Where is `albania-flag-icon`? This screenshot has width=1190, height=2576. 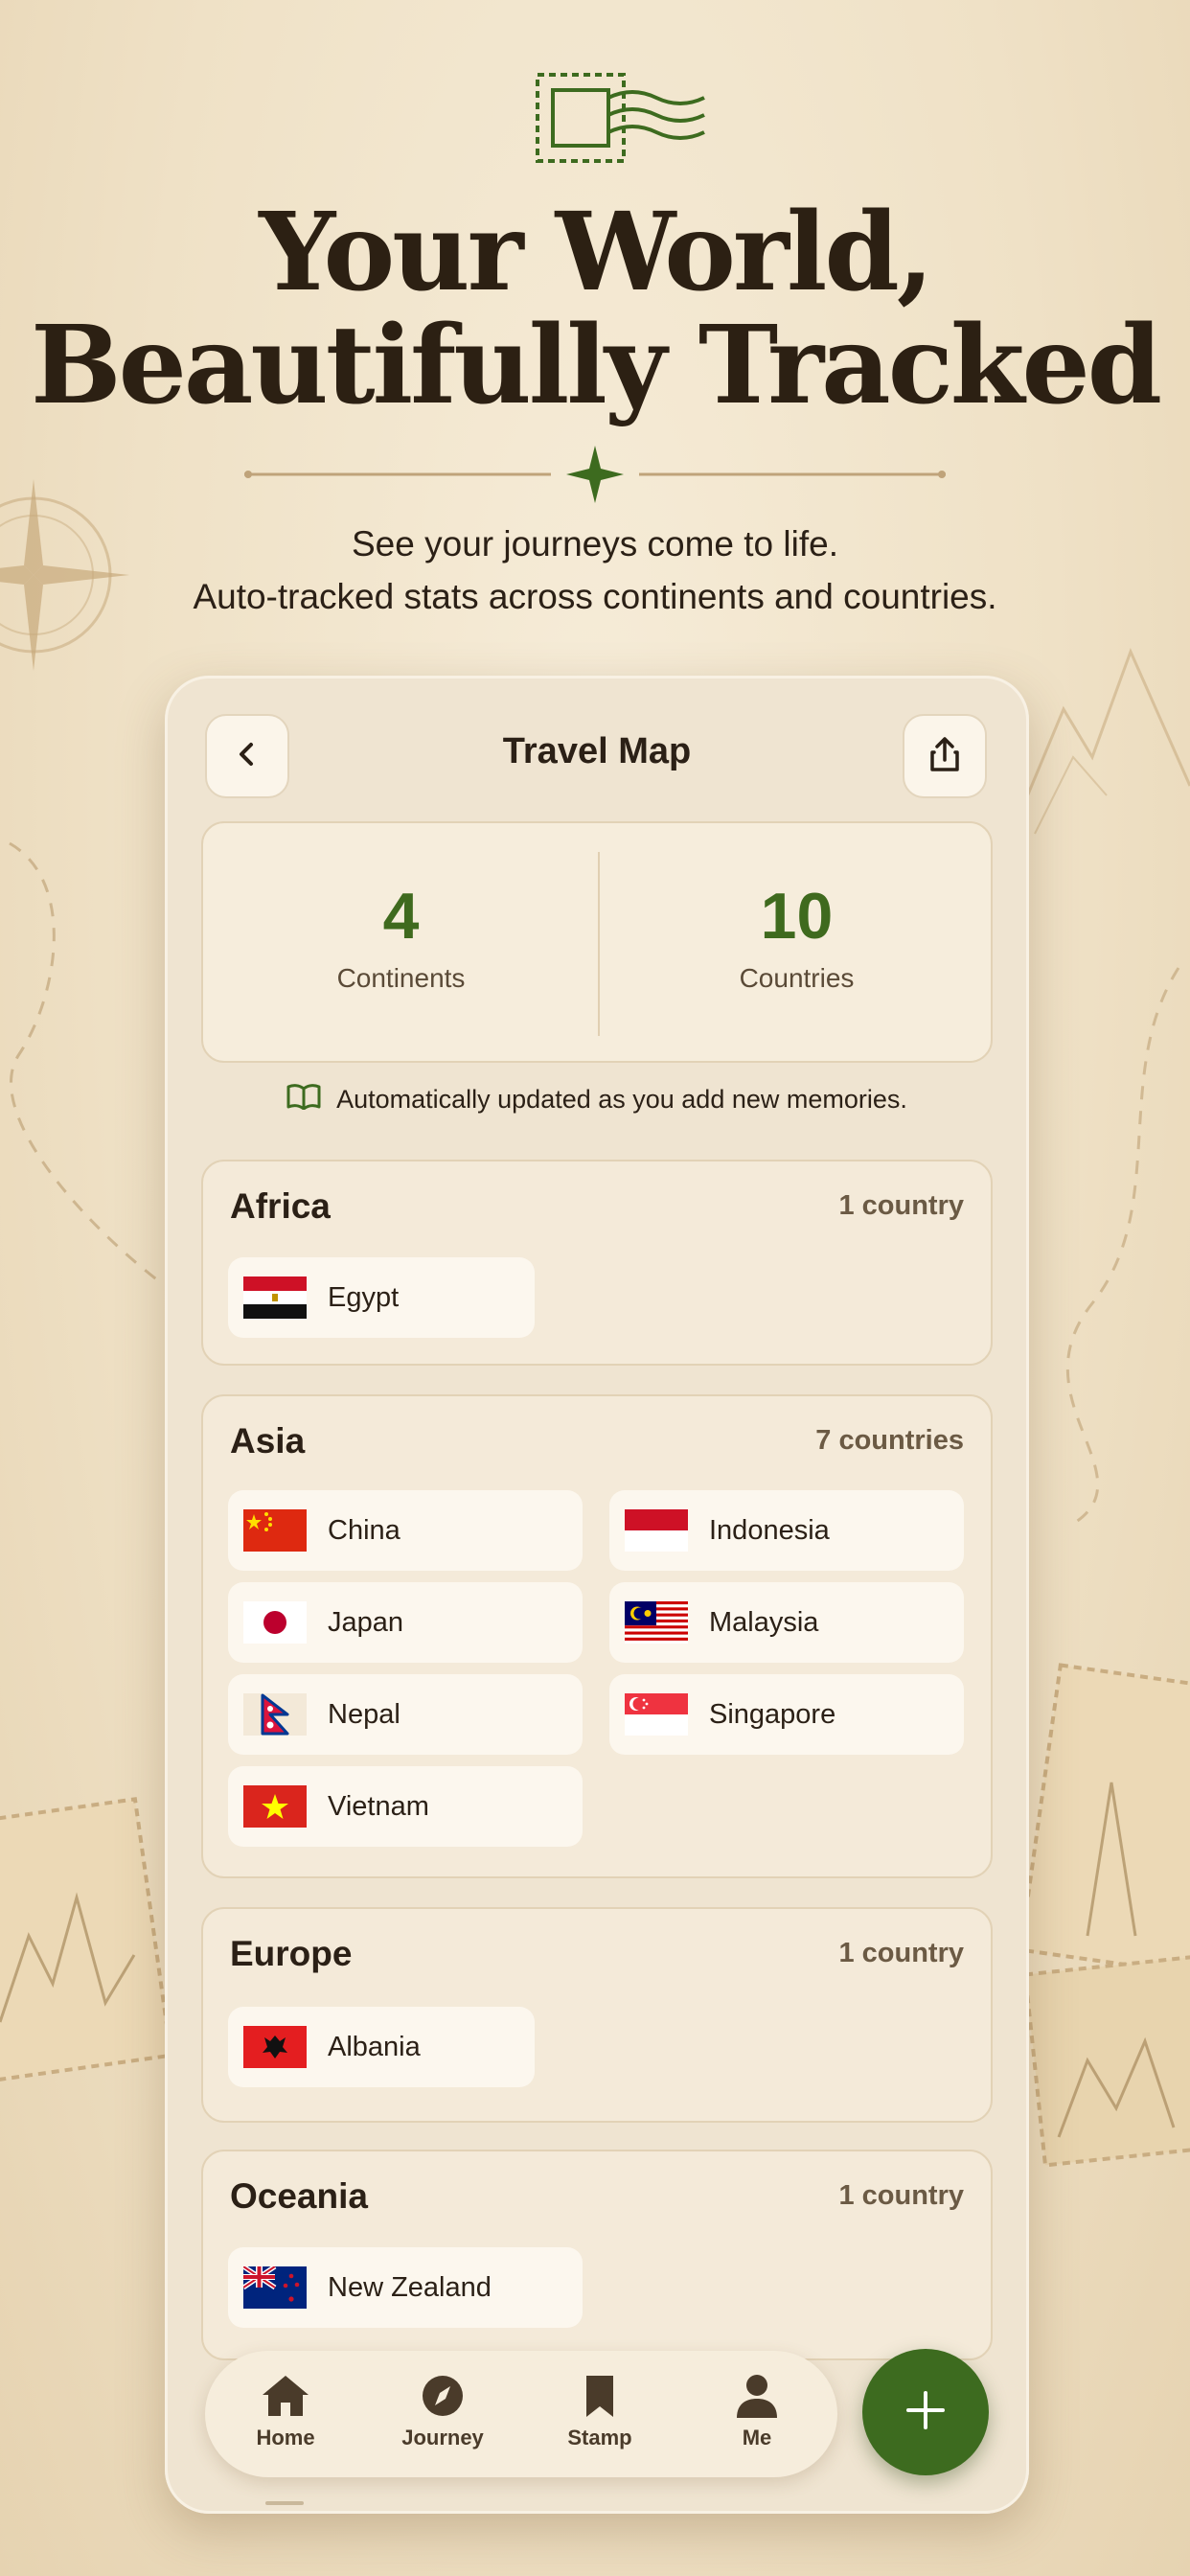
albania-flag-icon is located at coordinates (275, 2047).